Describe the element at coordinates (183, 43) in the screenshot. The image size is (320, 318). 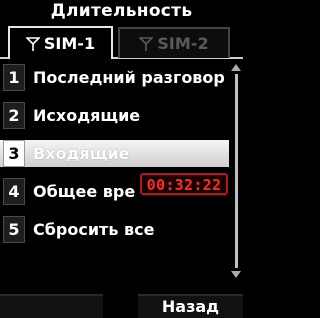
I see `tab-sim2-label: SIM-2` at that location.